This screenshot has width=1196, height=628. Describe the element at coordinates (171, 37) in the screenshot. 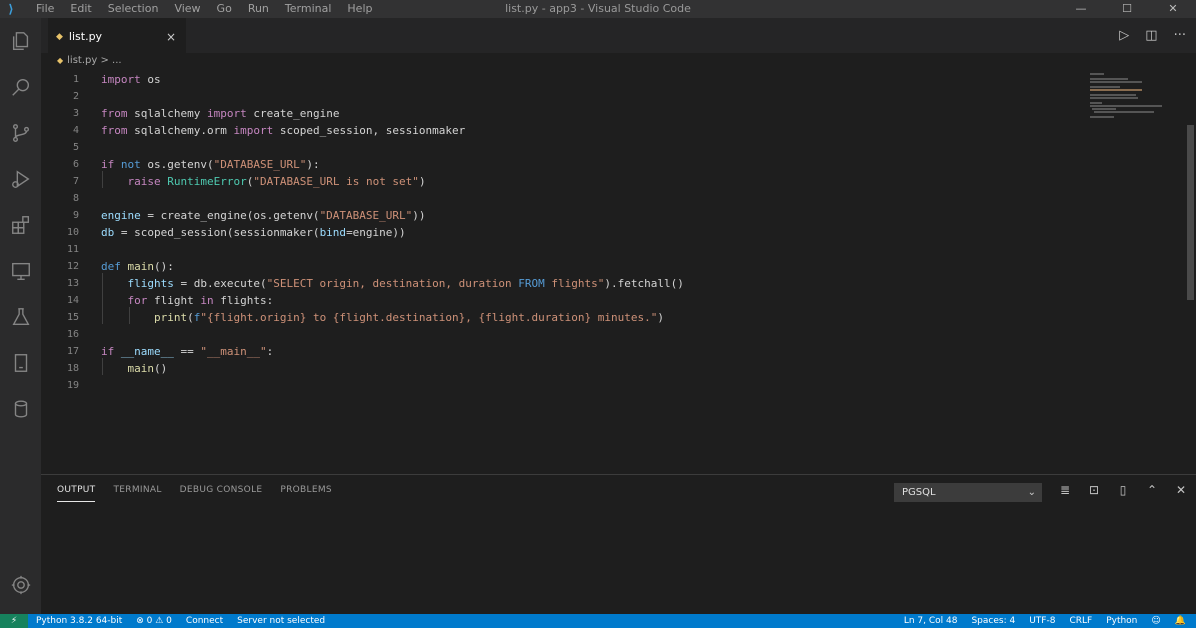

I see `close-tab-icon: ×` at that location.